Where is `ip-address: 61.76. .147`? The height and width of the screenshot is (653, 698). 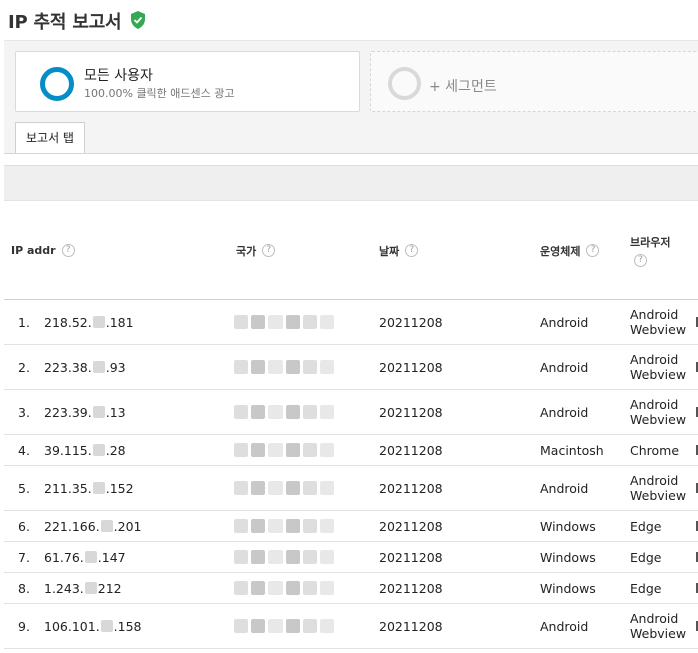 ip-address: 61.76. .147 is located at coordinates (85, 557).